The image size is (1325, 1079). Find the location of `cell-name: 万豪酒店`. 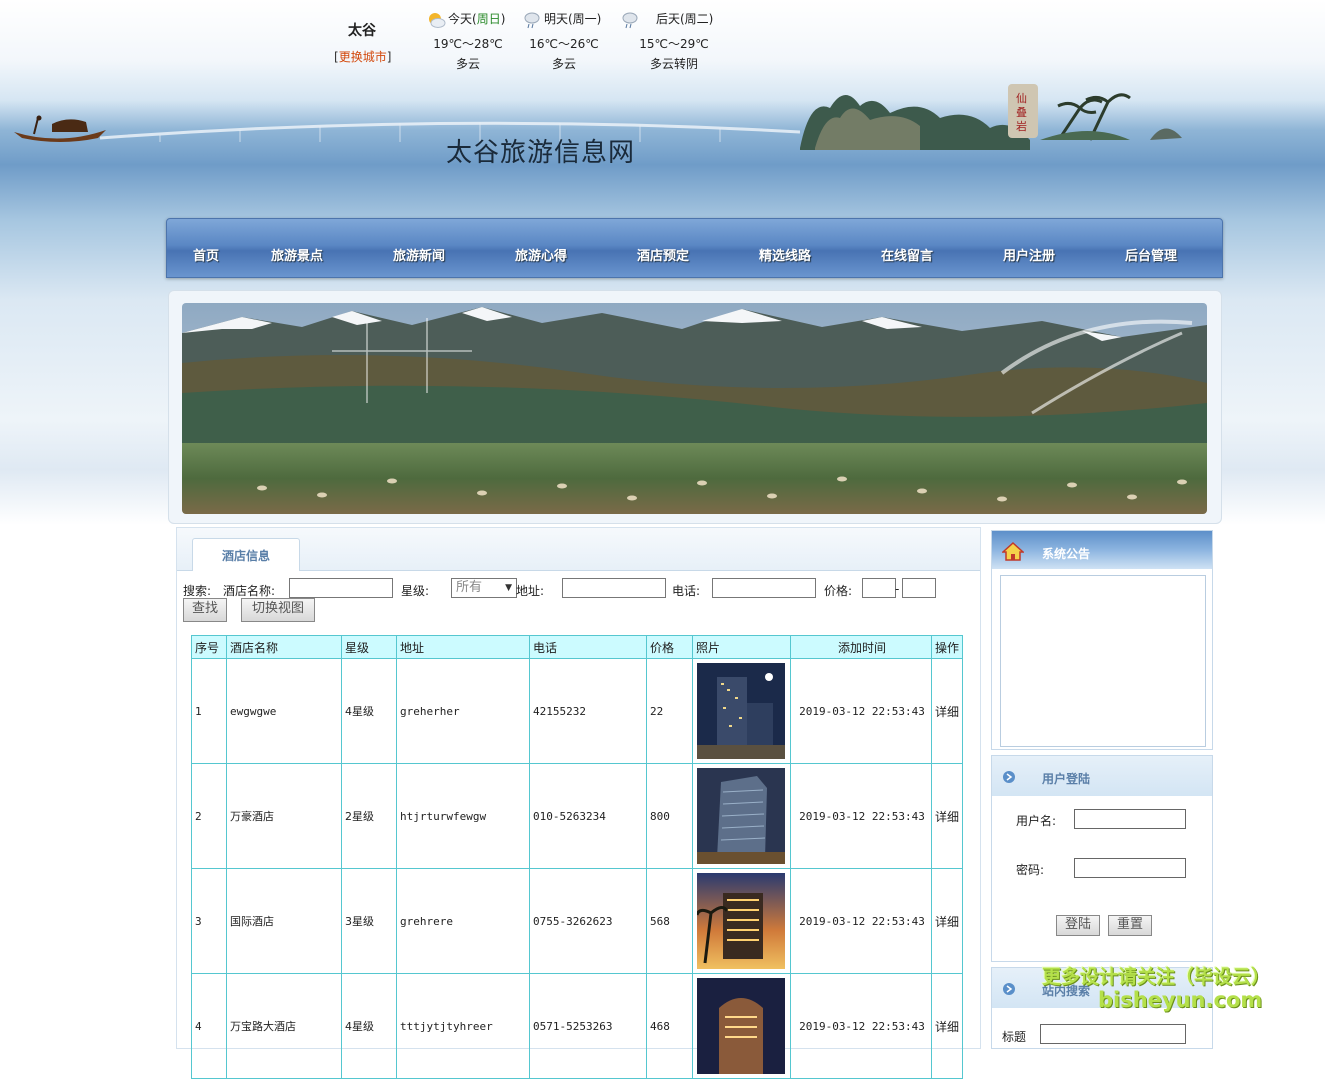

cell-name: 万豪酒店 is located at coordinates (284, 816).